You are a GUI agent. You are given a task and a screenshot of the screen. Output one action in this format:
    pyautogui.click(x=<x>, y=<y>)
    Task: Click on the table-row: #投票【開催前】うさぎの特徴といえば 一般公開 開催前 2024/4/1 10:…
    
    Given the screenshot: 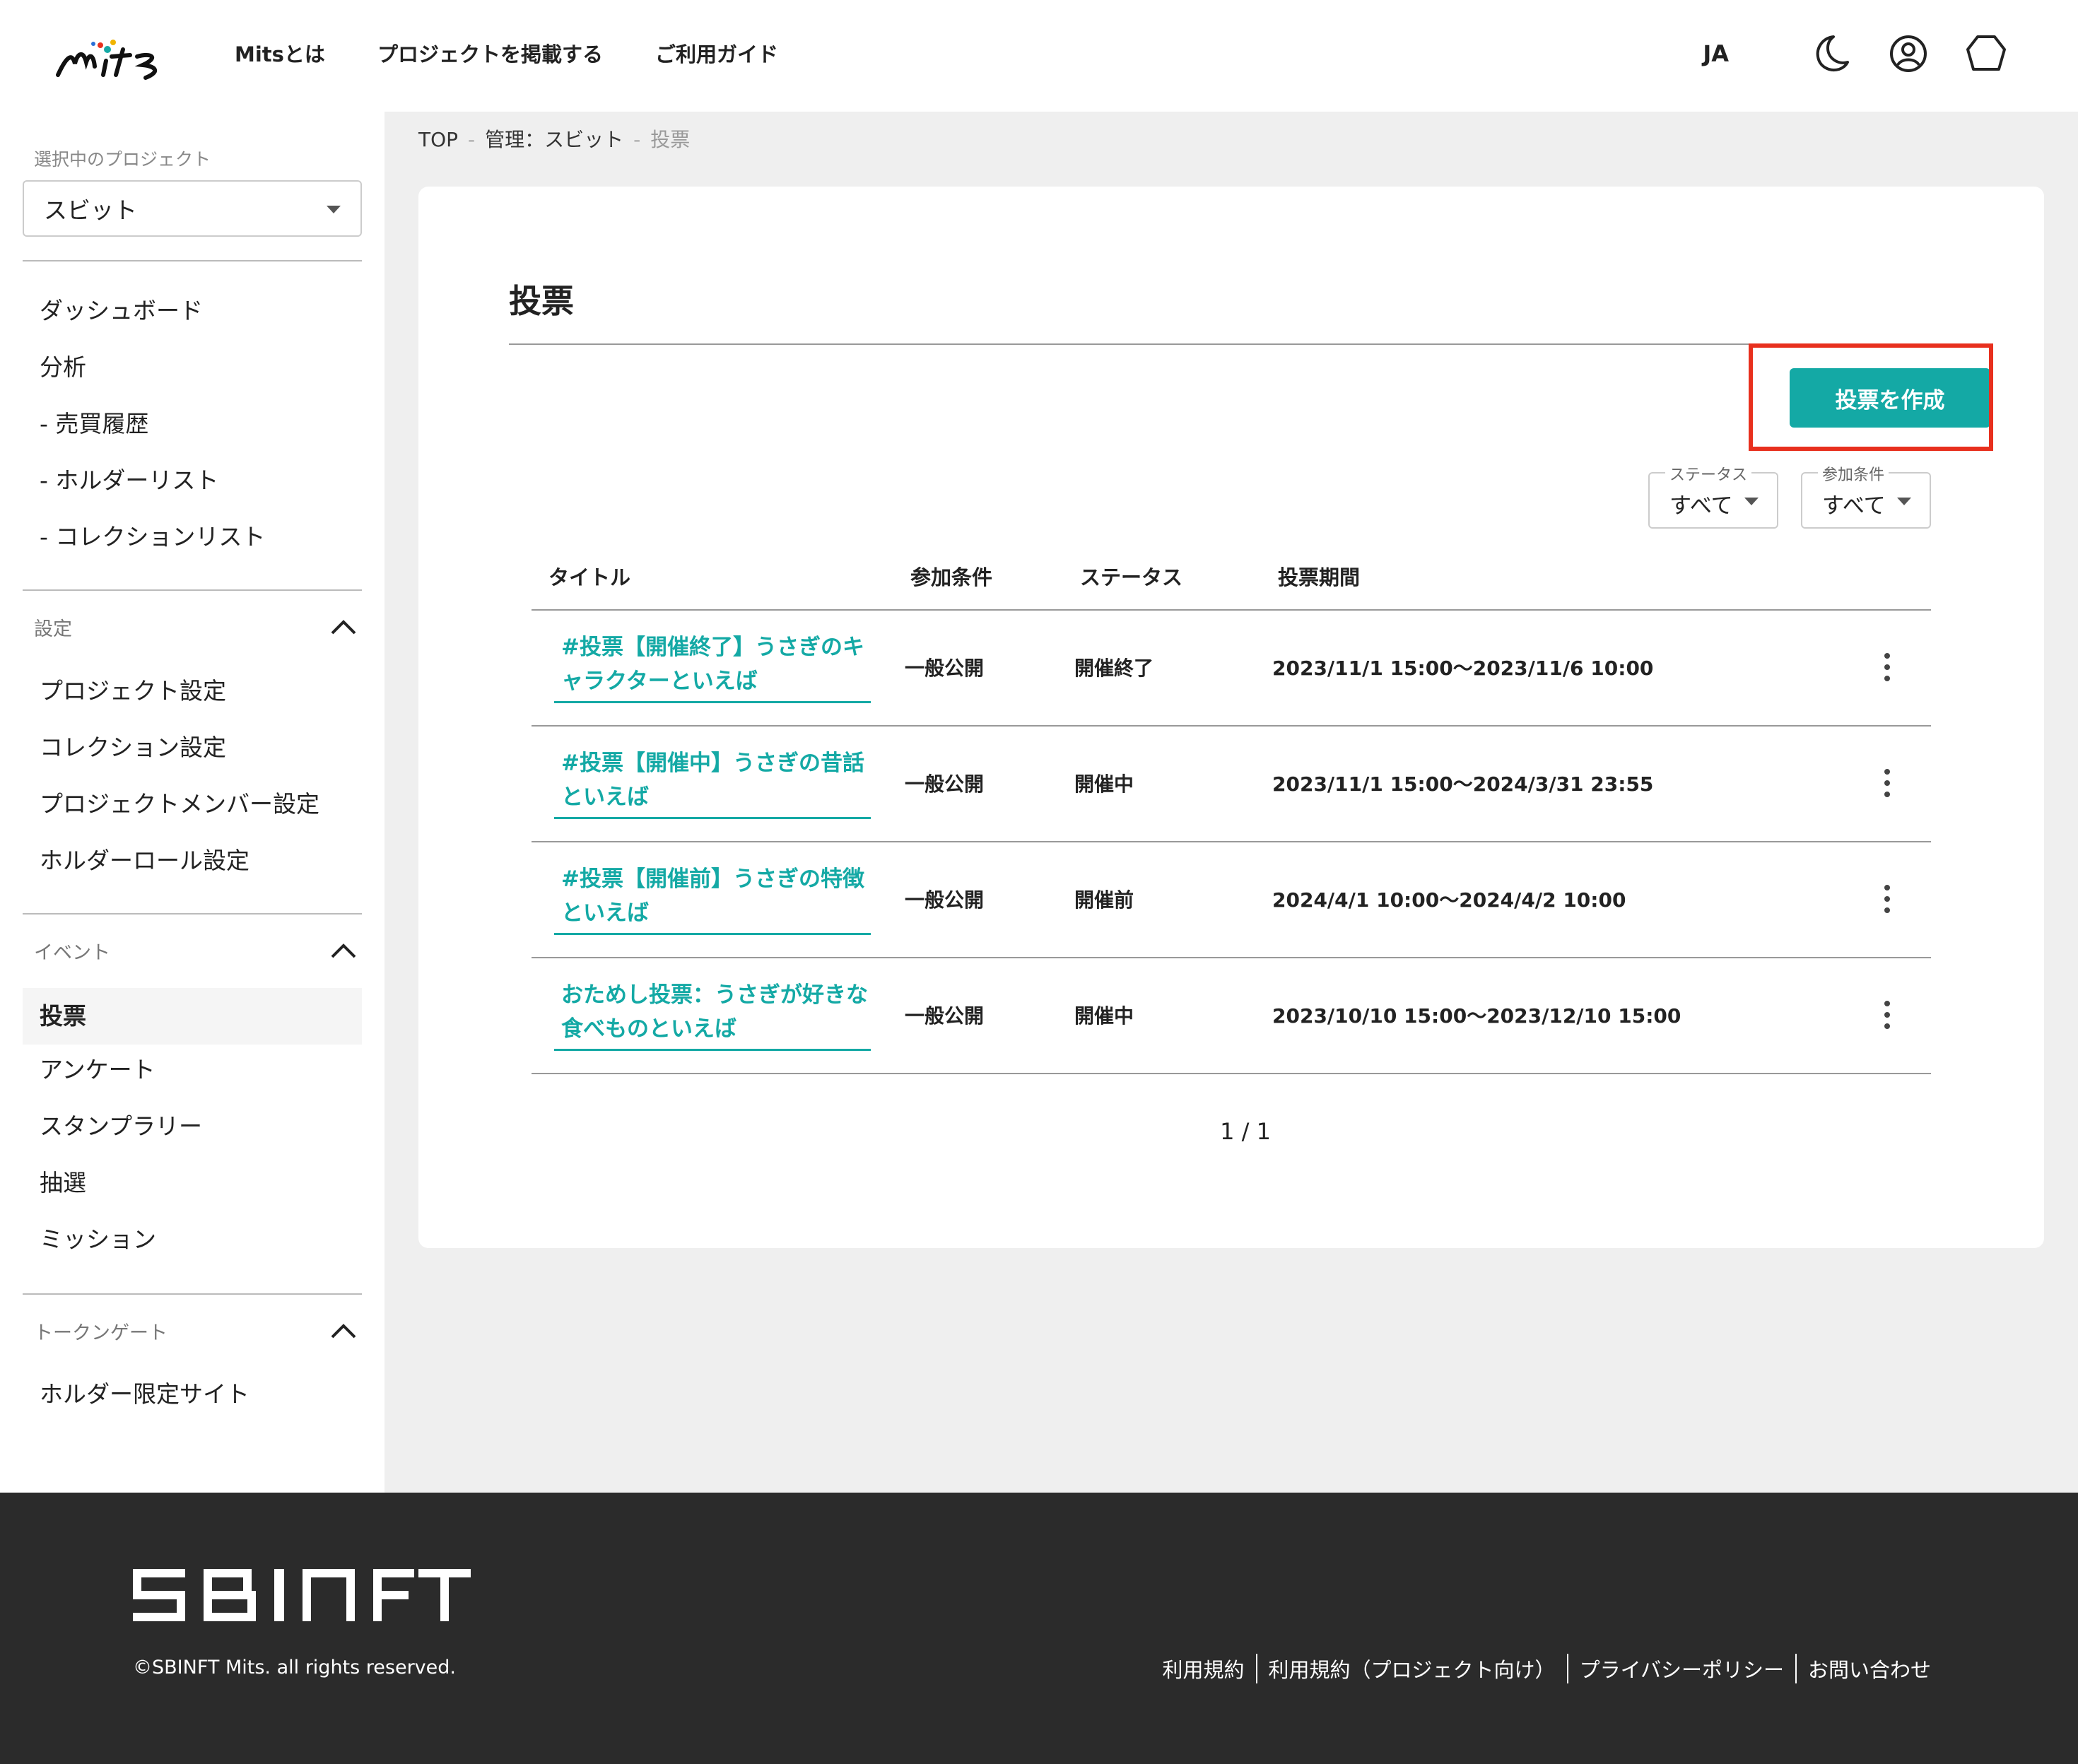 What is the action you would take?
    pyautogui.click(x=1231, y=900)
    